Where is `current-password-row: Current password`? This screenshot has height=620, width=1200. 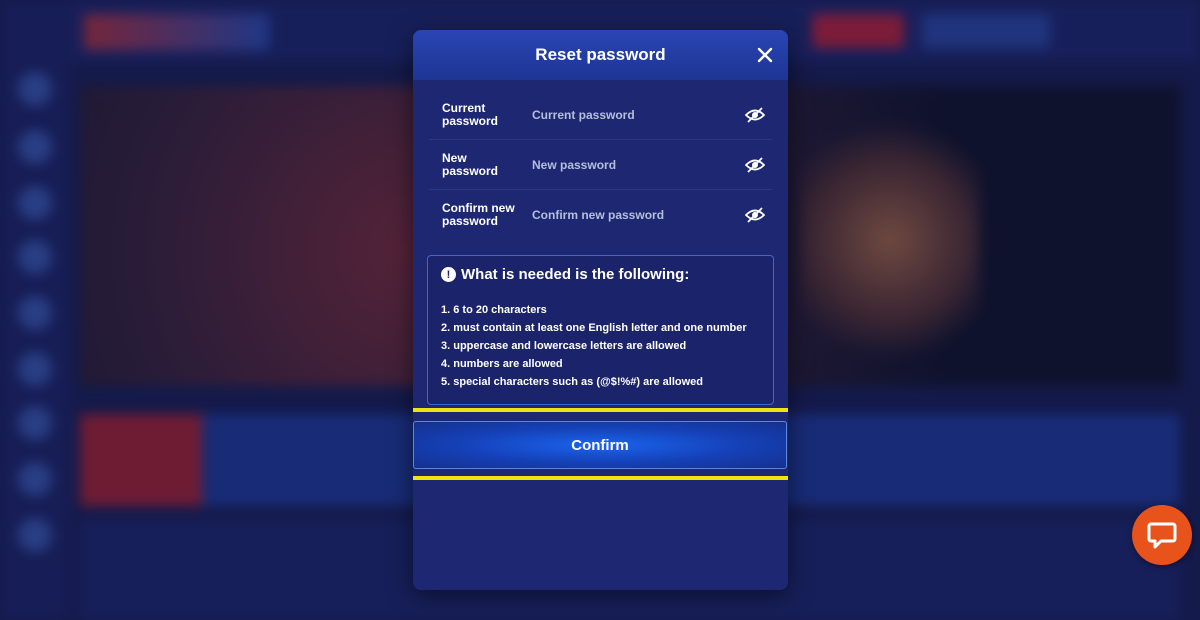 current-password-row: Current password is located at coordinates (600, 115).